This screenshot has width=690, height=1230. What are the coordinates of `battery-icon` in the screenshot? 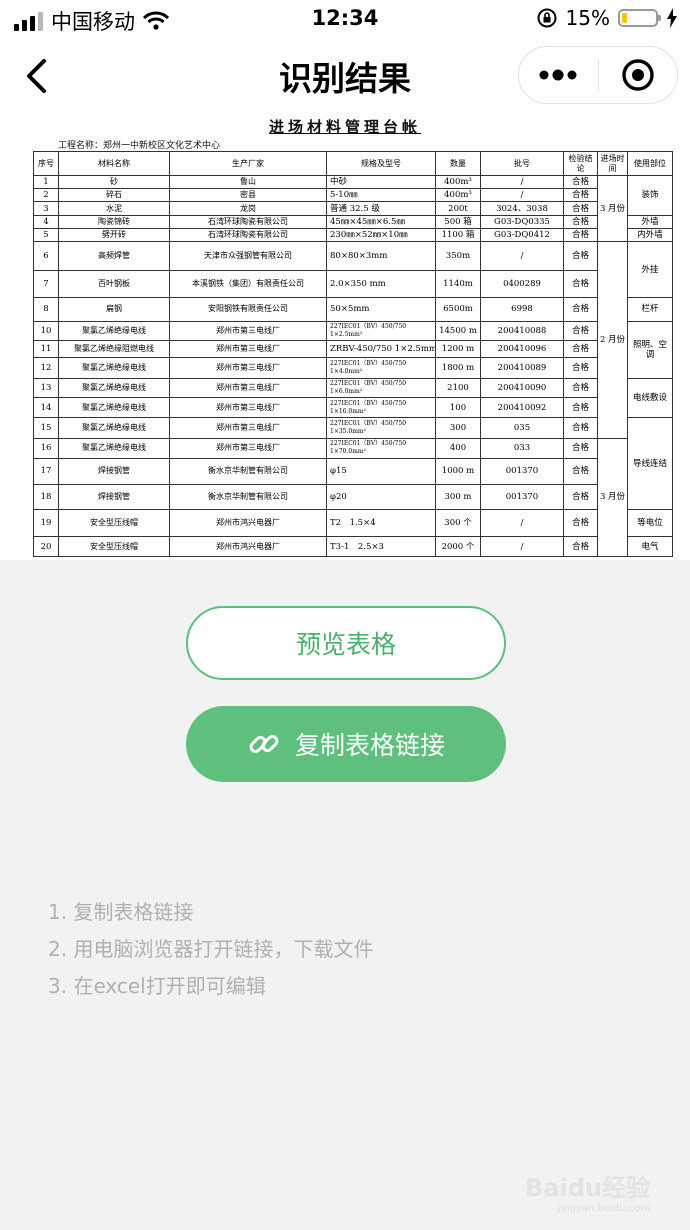 It's located at (639, 18).